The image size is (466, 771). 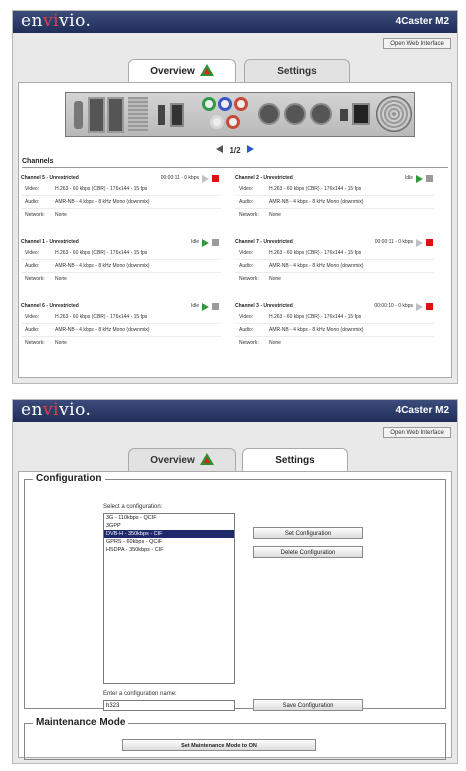 What do you see at coordinates (177, 115) in the screenshot?
I see `dvi-port-icon` at bounding box center [177, 115].